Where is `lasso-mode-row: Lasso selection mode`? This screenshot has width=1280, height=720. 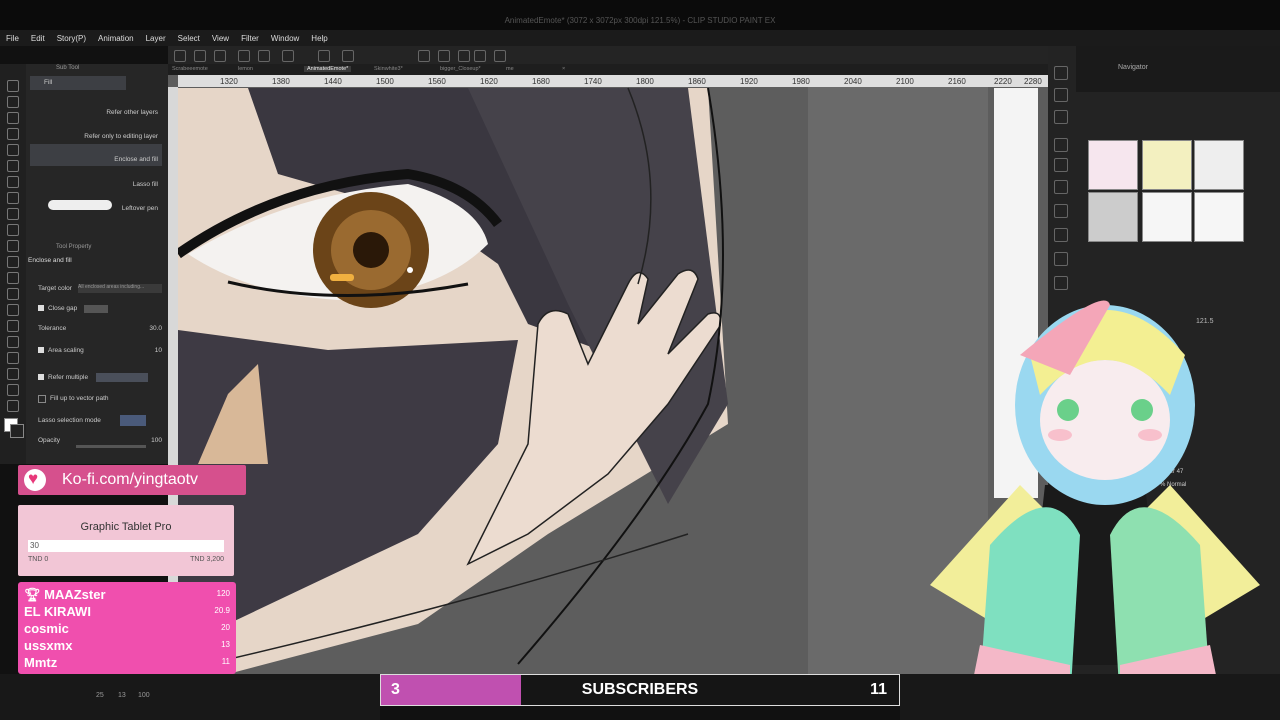
lasso-mode-row: Lasso selection mode is located at coordinates (106, 421).